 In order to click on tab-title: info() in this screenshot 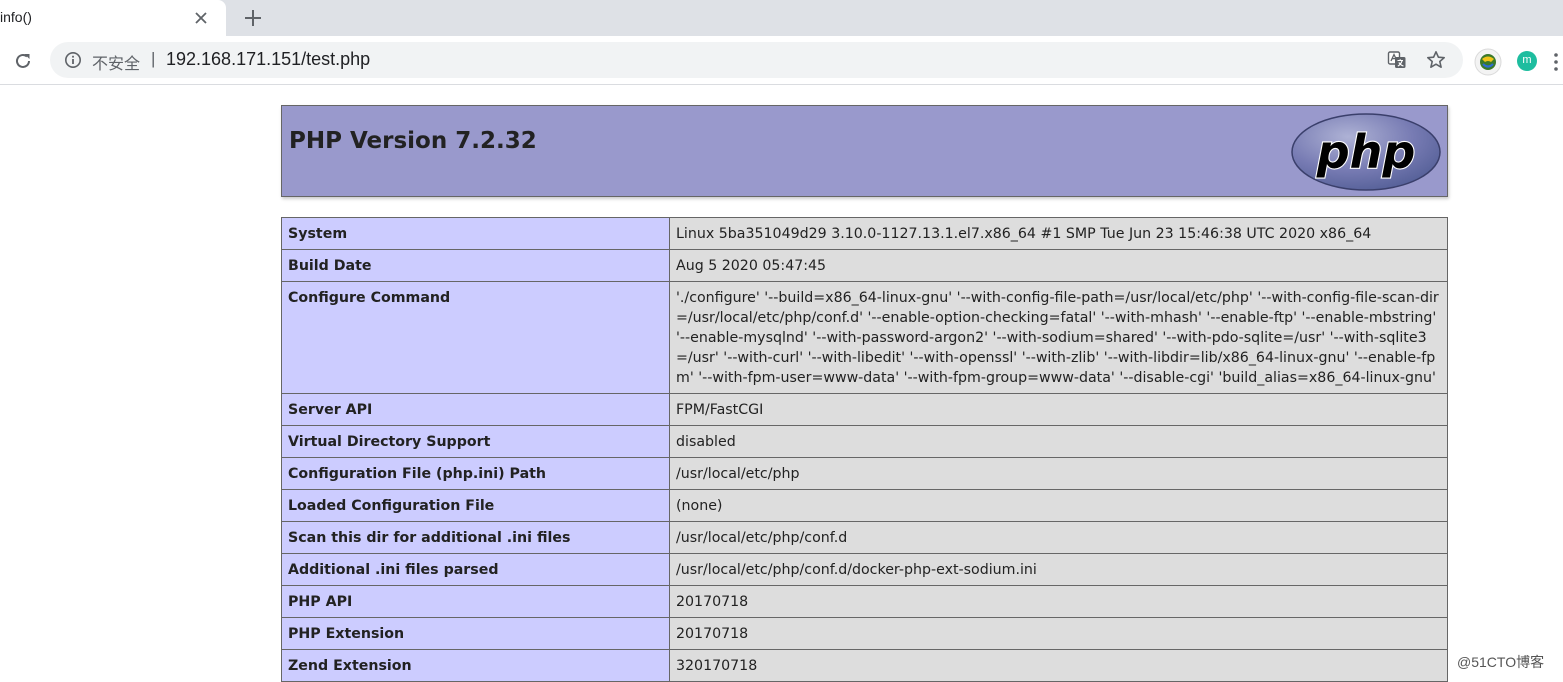, I will do `click(16, 17)`.